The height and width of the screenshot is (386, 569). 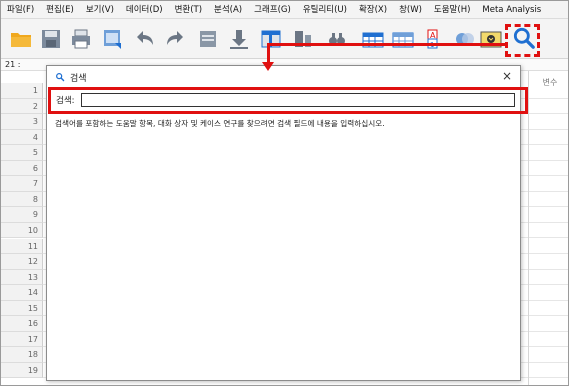 I want to click on row-header: 18, so click(x=22, y=355).